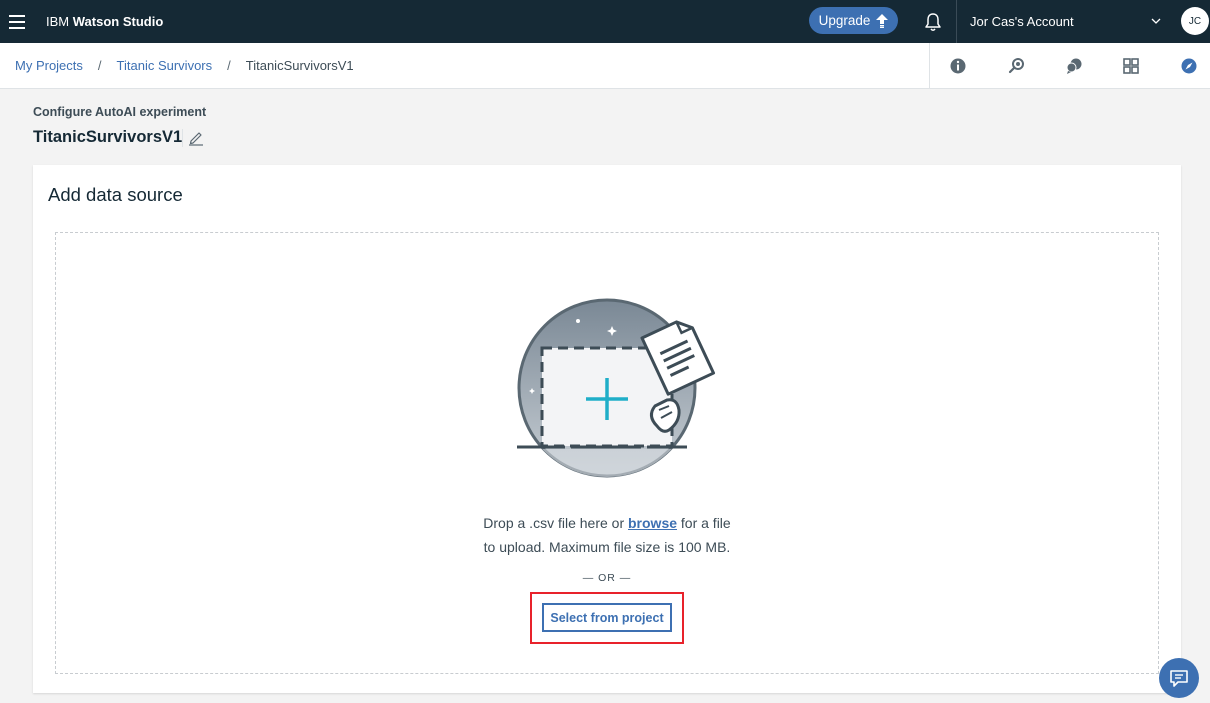  I want to click on breadcrumb-titanic-survivors: Titanic Survivors, so click(165, 65).